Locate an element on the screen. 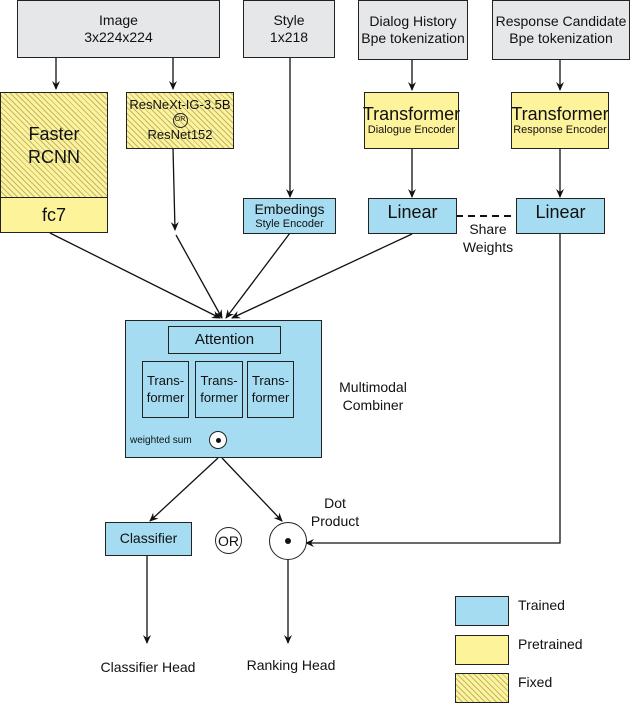 The width and height of the screenshot is (630, 703). response-transformer-title: Transformer is located at coordinates (560, 113).